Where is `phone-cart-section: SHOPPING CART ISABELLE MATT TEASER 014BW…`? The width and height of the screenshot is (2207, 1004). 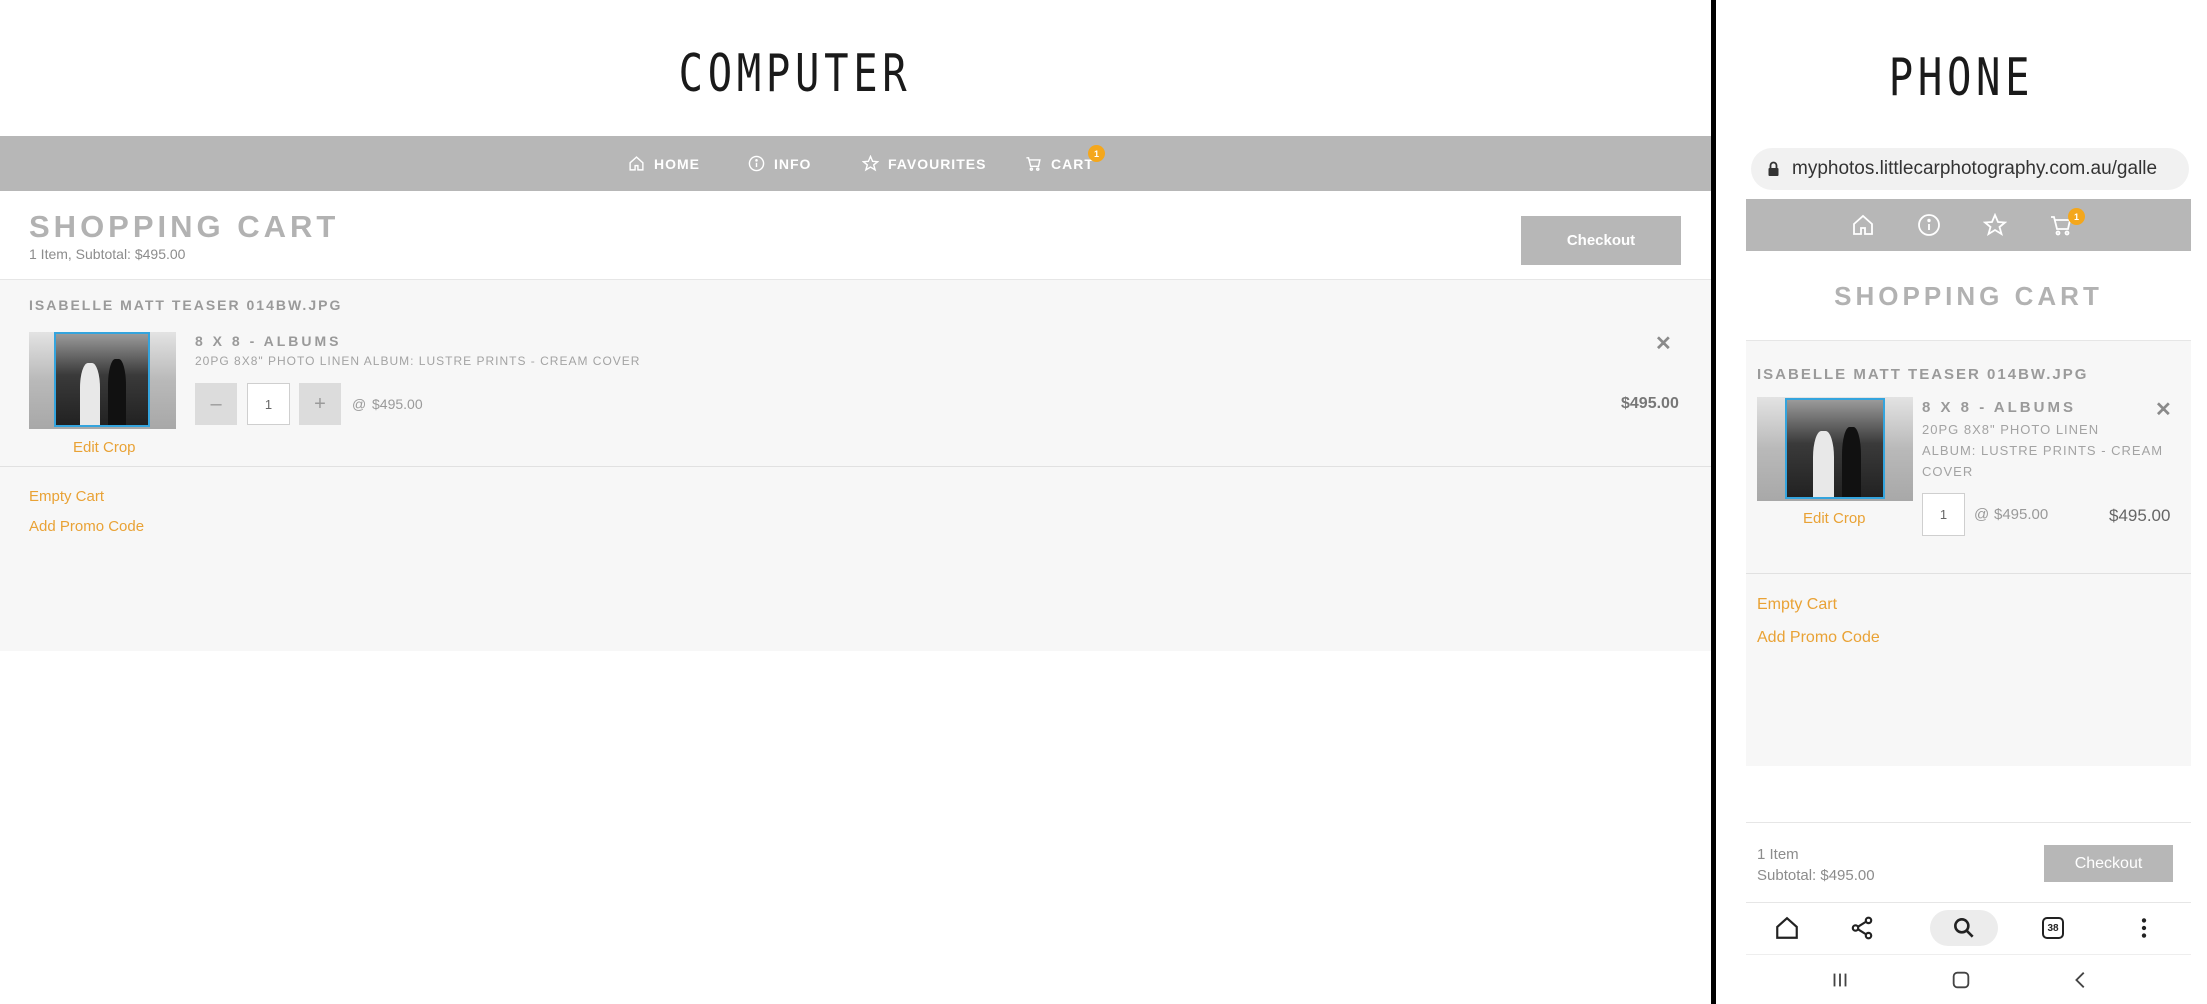
phone-cart-section: SHOPPING CART ISABELLE MATT TEASER 014BW… is located at coordinates (1968, 508).